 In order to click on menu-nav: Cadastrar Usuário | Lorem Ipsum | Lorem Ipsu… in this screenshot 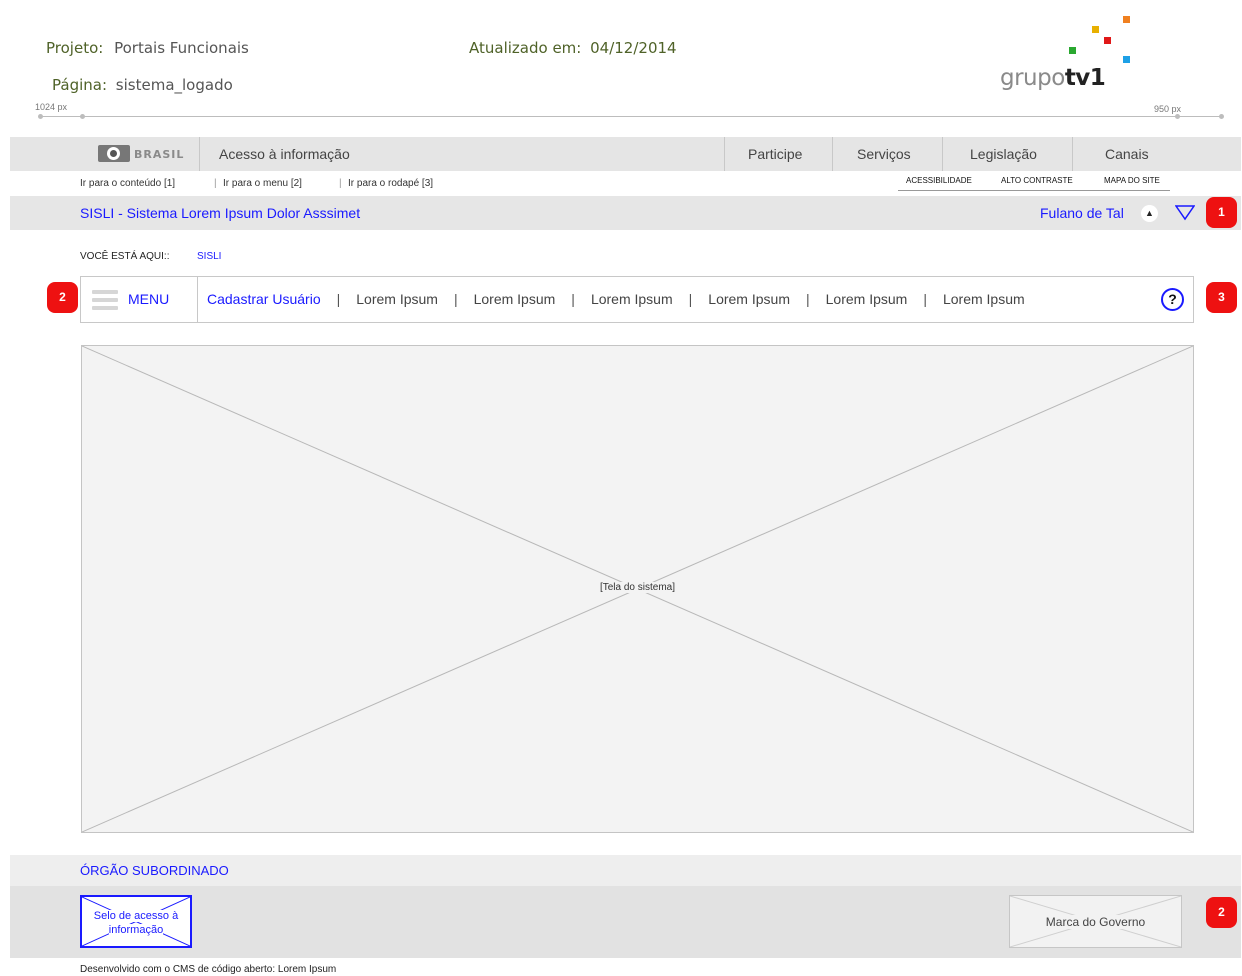, I will do `click(616, 299)`.